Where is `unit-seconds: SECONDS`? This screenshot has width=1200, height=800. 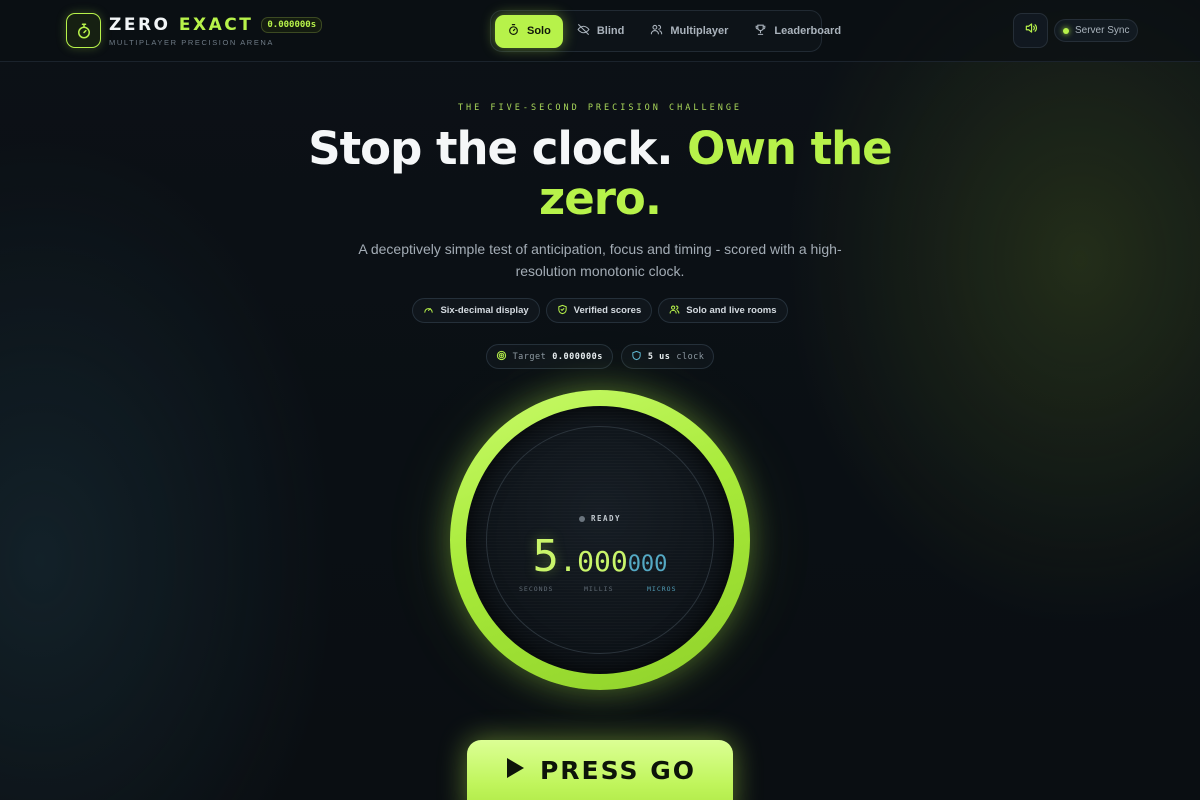 unit-seconds: SECONDS is located at coordinates (536, 589).